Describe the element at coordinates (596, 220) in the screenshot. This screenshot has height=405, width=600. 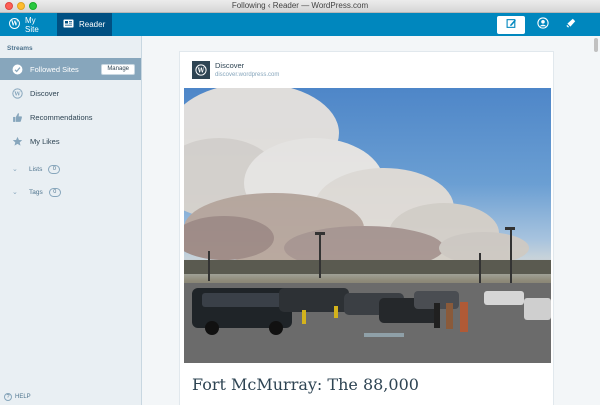
I see `main-scrollbar` at that location.